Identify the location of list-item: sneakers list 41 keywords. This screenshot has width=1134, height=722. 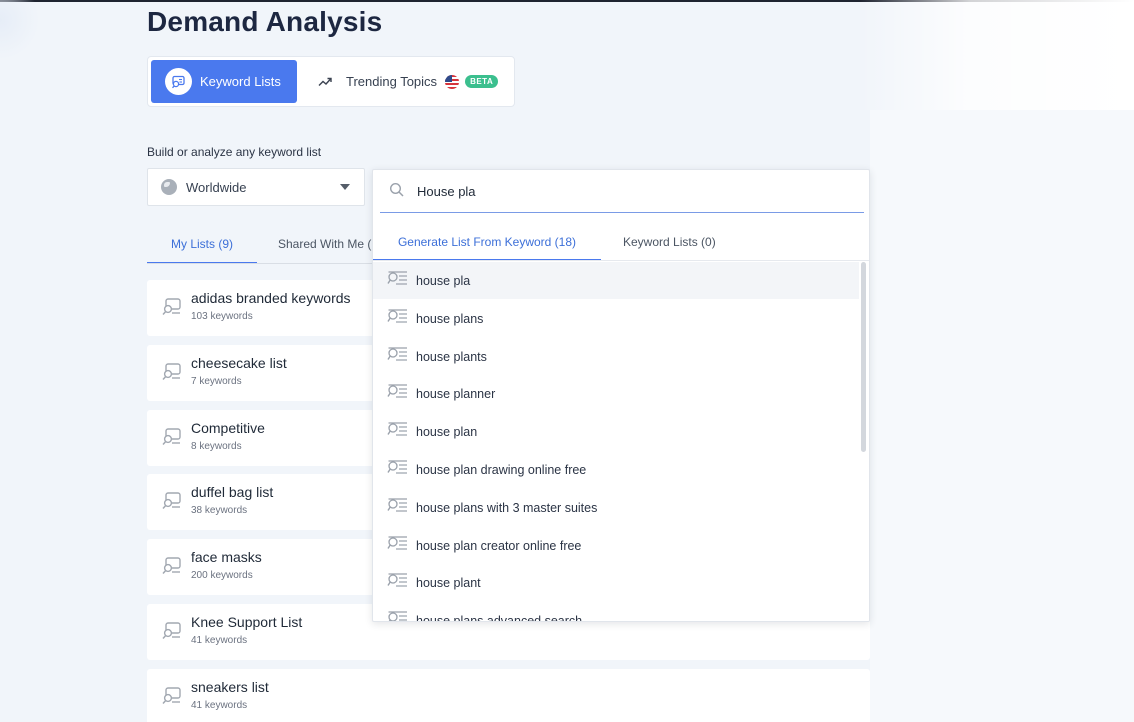
(508, 695).